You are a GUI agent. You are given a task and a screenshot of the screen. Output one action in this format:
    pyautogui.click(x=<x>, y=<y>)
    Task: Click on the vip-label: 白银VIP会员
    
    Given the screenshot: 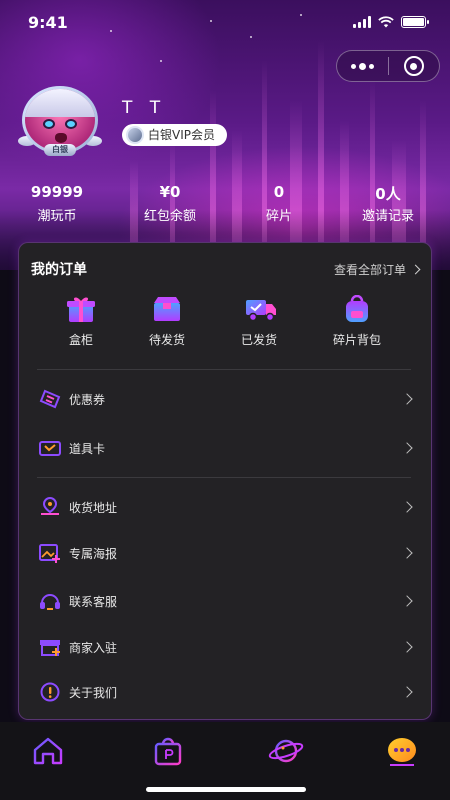 What is the action you would take?
    pyautogui.click(x=181, y=135)
    